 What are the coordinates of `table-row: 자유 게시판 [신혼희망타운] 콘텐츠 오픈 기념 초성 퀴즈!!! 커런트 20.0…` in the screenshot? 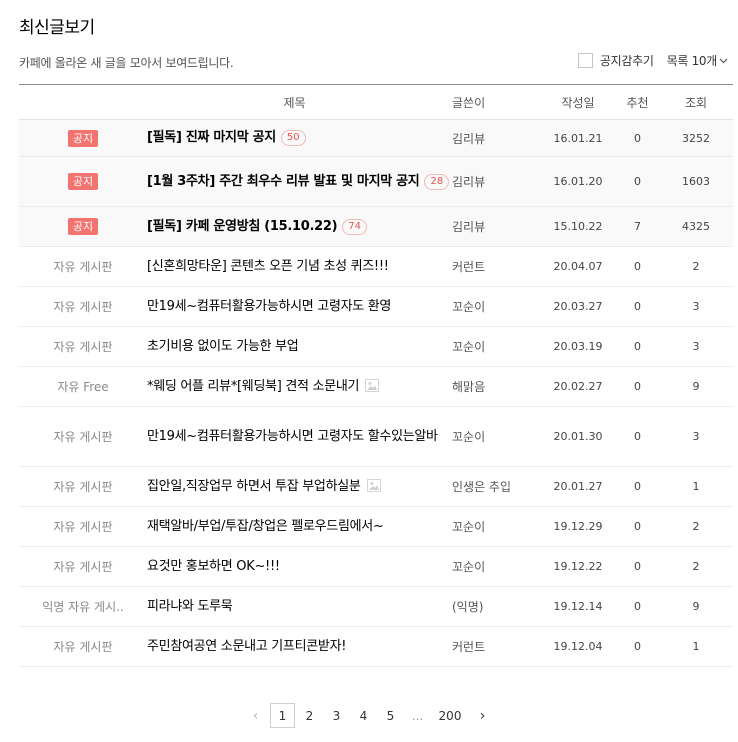 It's located at (376, 267).